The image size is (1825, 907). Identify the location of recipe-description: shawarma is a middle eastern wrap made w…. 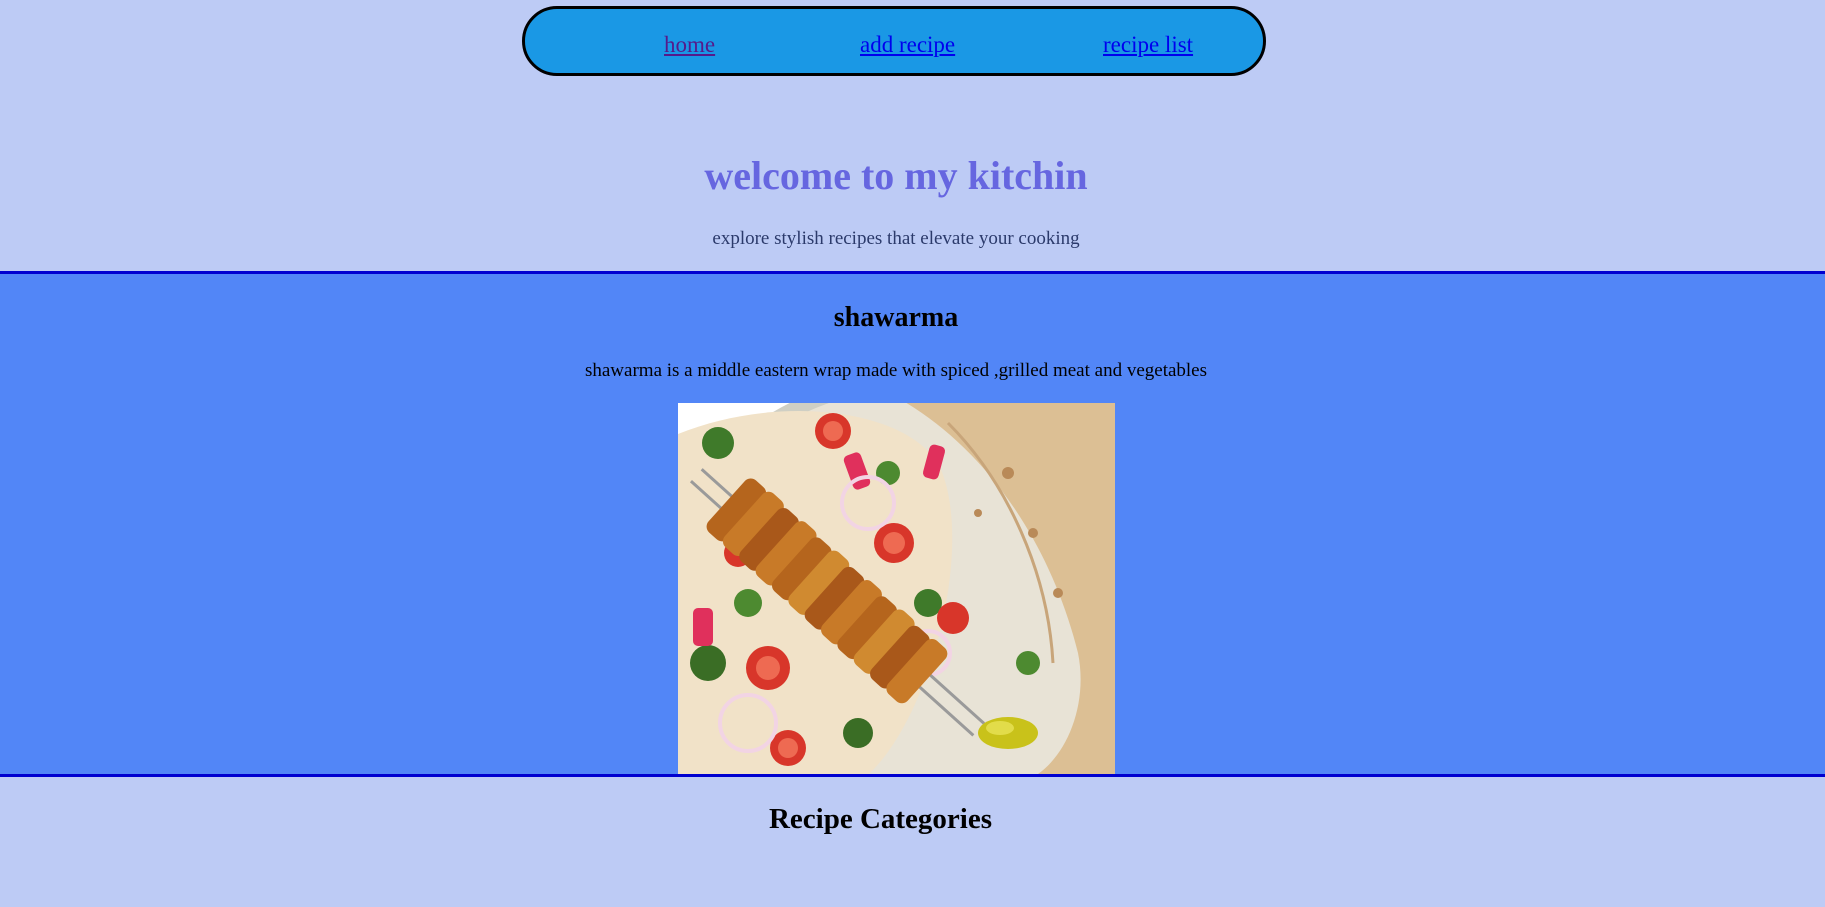
(896, 370).